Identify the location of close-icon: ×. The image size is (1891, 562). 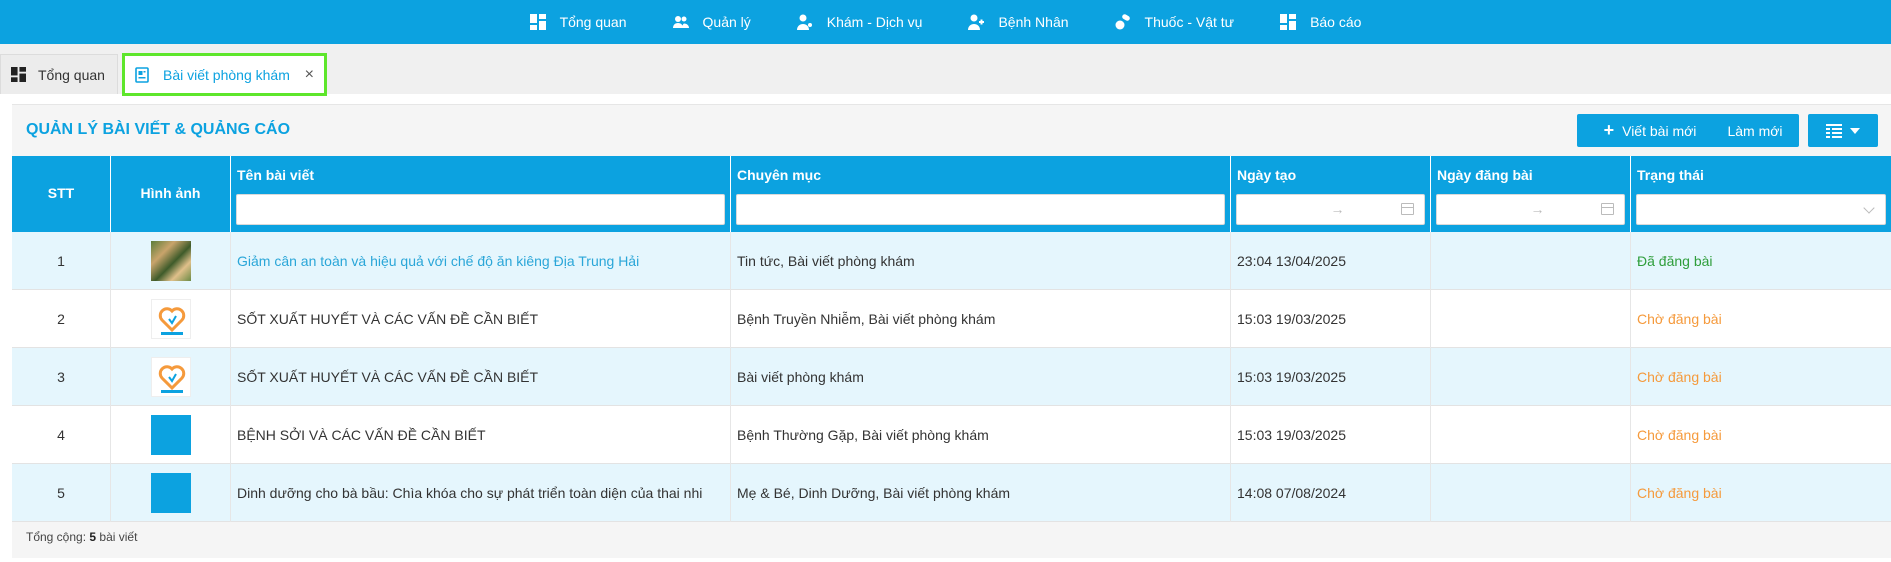
(309, 75).